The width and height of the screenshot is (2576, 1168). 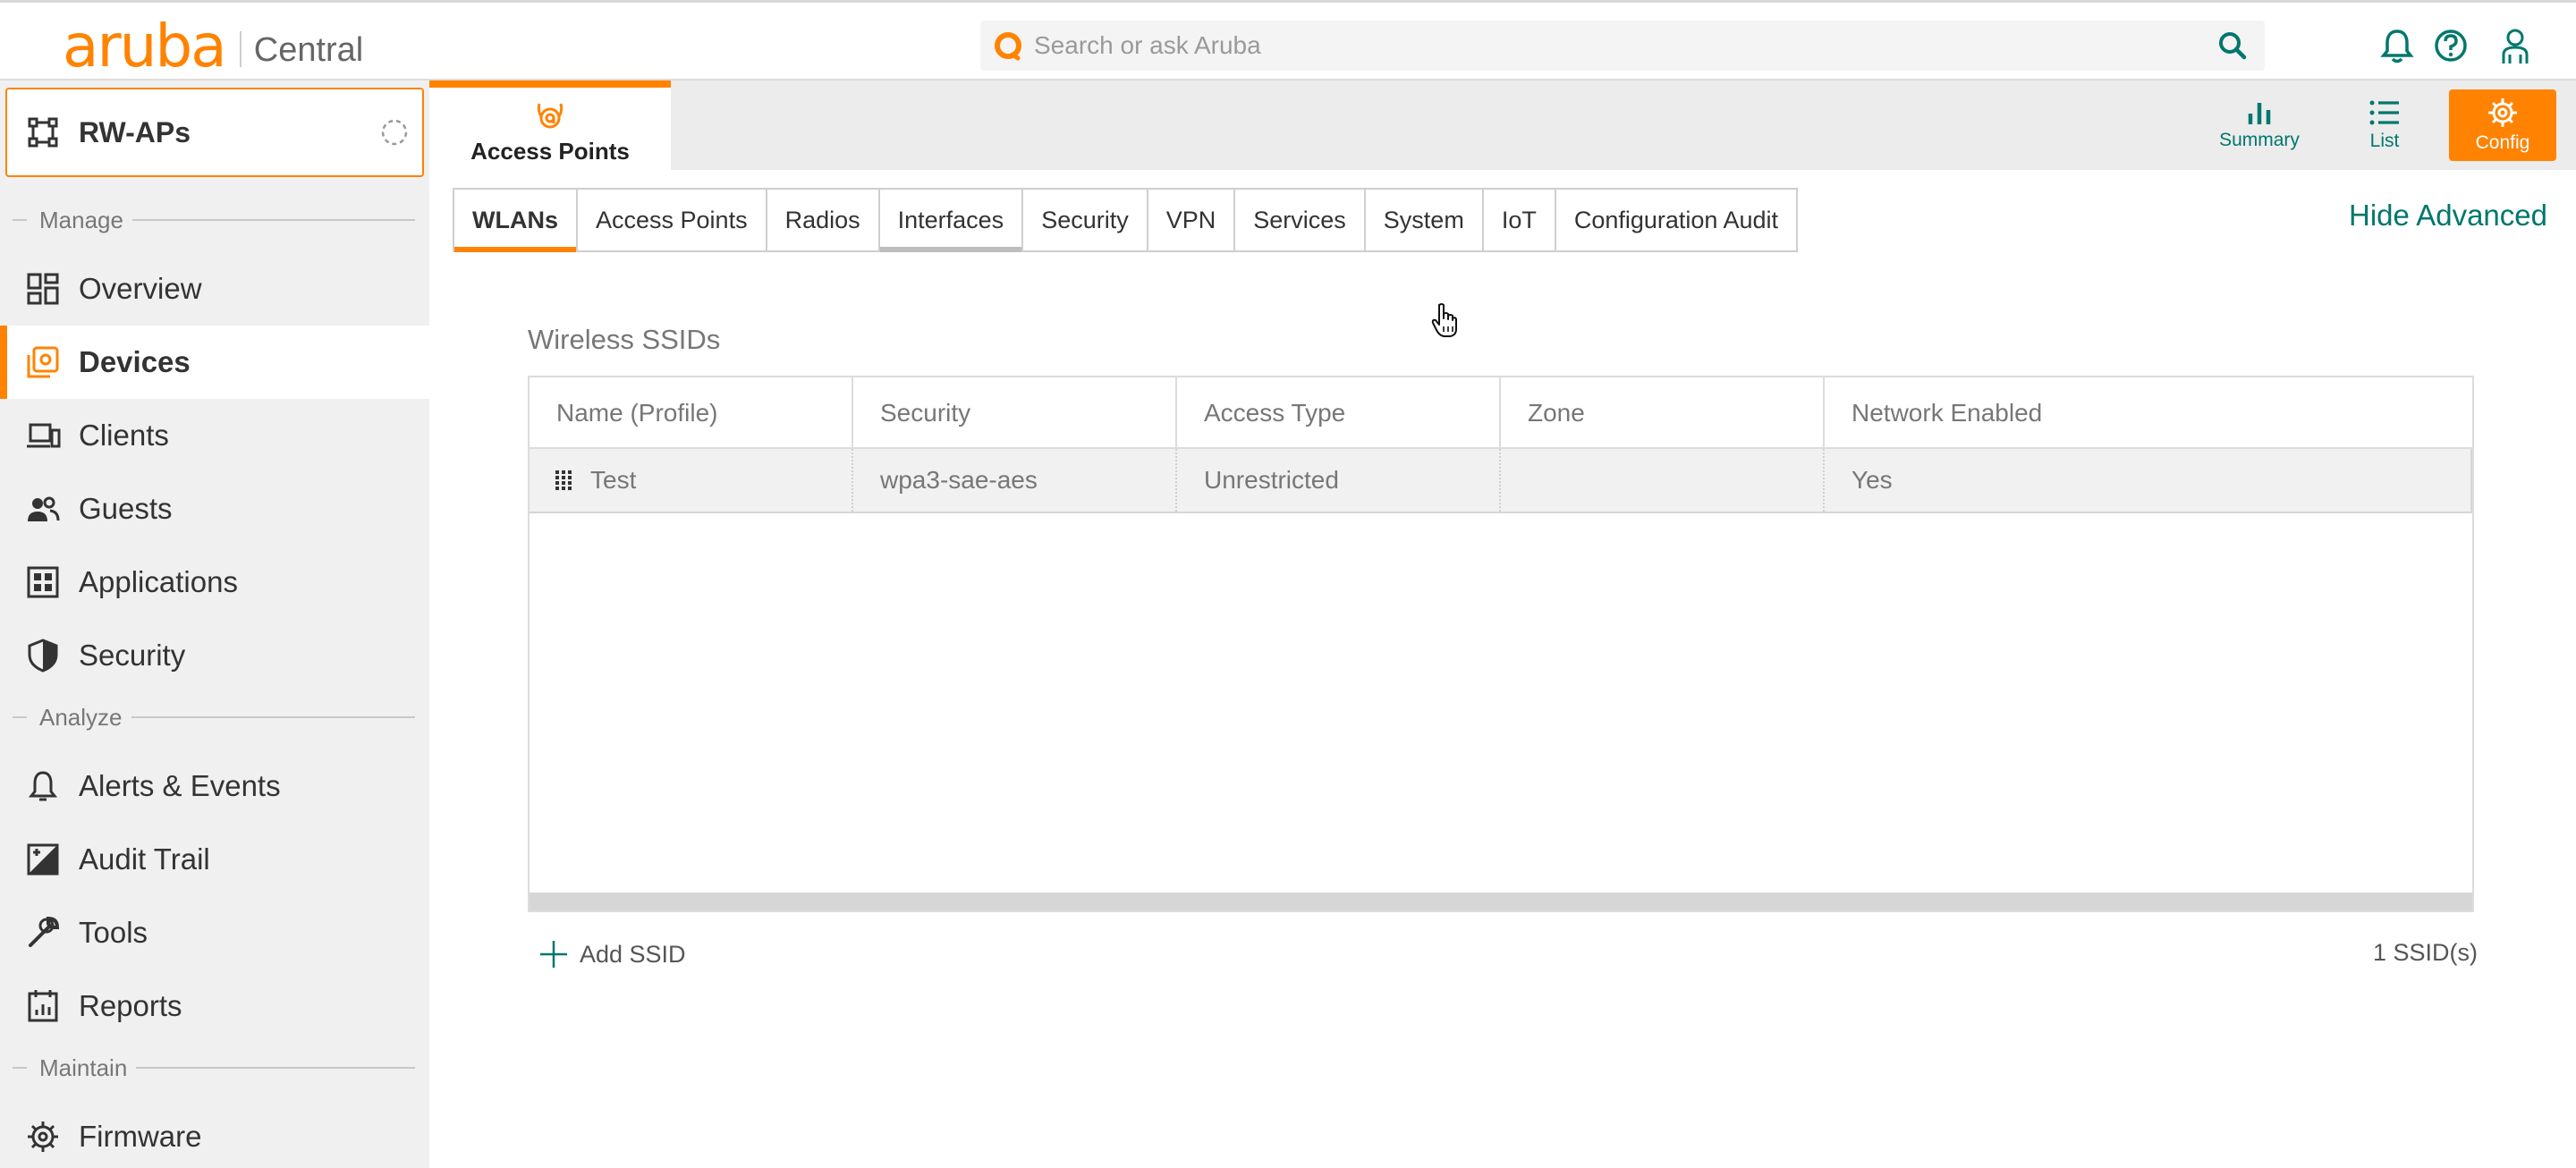 I want to click on tab-interfaces: Interfaces, so click(x=951, y=221).